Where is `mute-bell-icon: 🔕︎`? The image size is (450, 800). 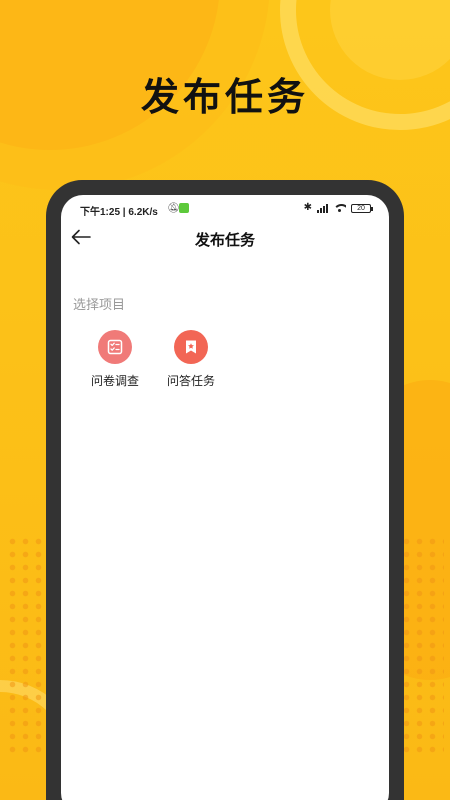 mute-bell-icon: 🔕︎ is located at coordinates (173, 208).